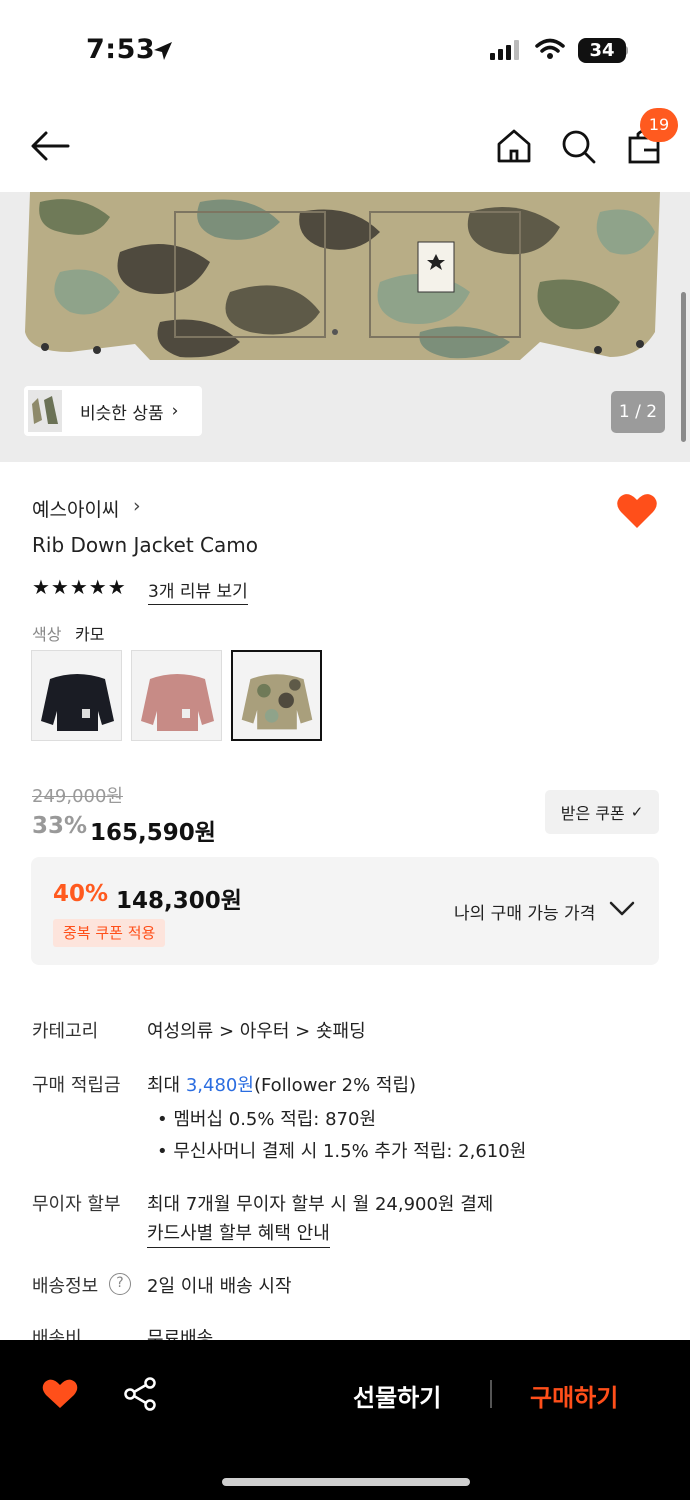 The width and height of the screenshot is (690, 1500). I want to click on duplicate-coupon-tag: 중복 쿠폰 적용, so click(109, 933).